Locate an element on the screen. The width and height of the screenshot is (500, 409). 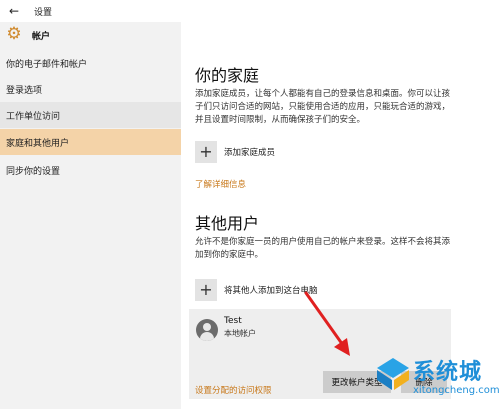
watermark-url: xitongcheng.com is located at coordinates (456, 390).